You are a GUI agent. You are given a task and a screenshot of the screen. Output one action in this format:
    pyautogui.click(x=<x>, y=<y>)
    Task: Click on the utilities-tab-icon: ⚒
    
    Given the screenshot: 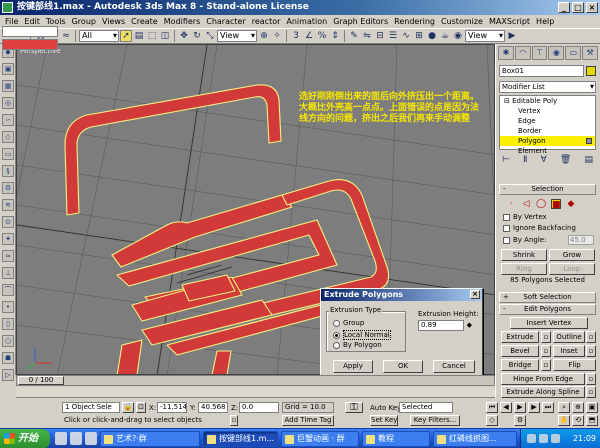 What is the action you would take?
    pyautogui.click(x=590, y=53)
    